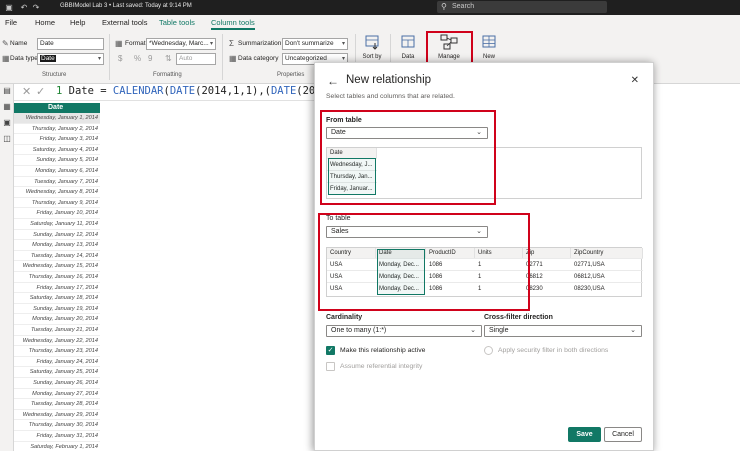  Describe the element at coordinates (607, 253) in the screenshot. I see `to-preview-header: ZipCountry` at that location.